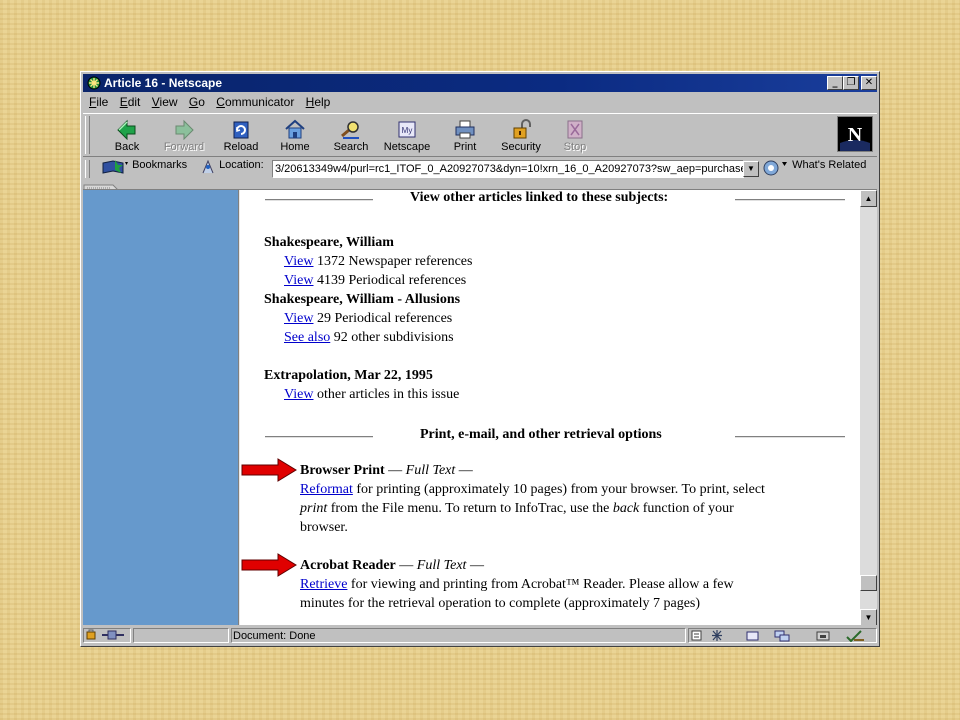 The width and height of the screenshot is (960, 720). I want to click on issue-entry: View other articles in this issue, so click(371, 394).